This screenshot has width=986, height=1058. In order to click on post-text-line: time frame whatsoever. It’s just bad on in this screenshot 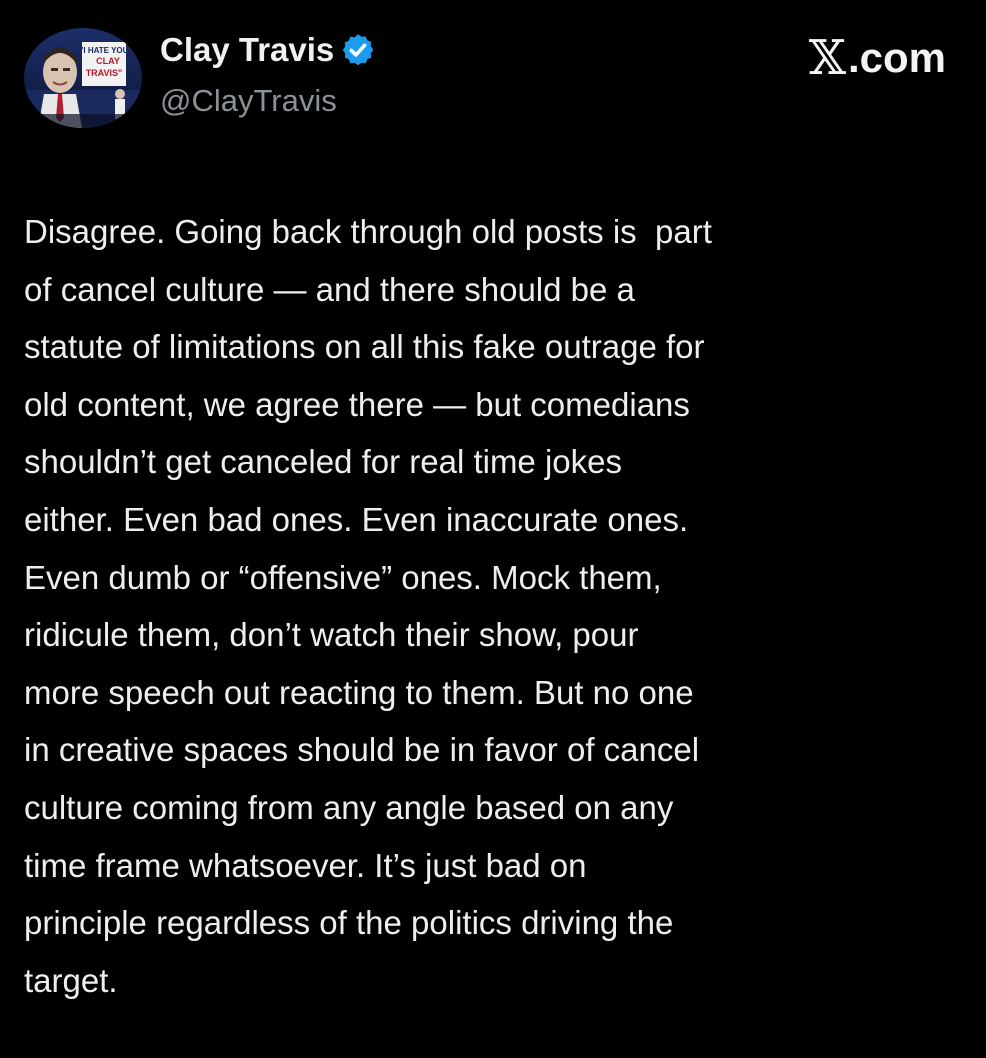, I will do `click(305, 865)`.